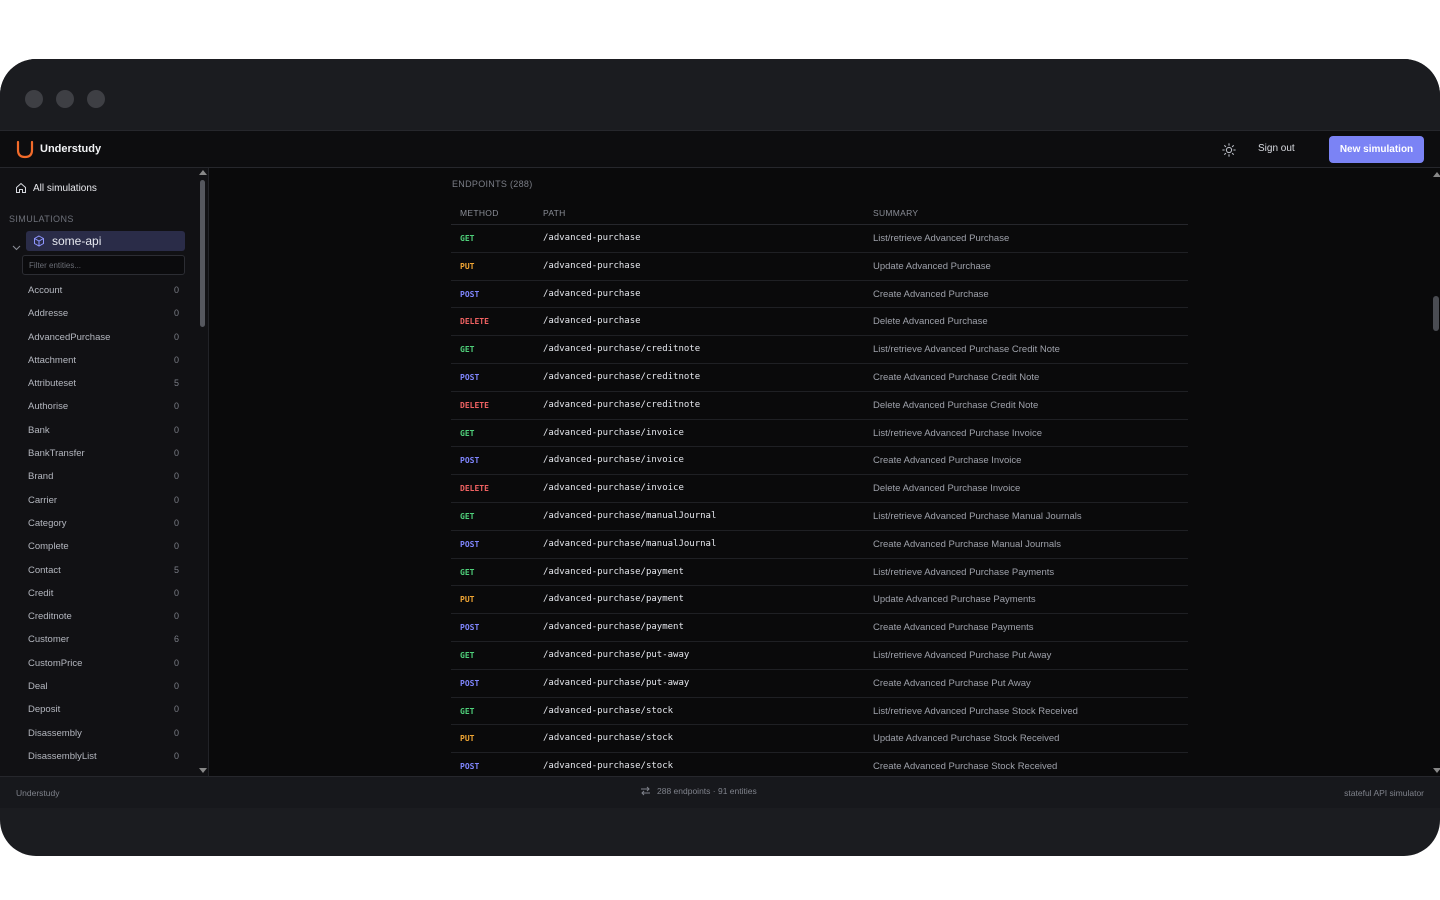  I want to click on endpoint-path: /advanced-purchase/stock, so click(608, 738).